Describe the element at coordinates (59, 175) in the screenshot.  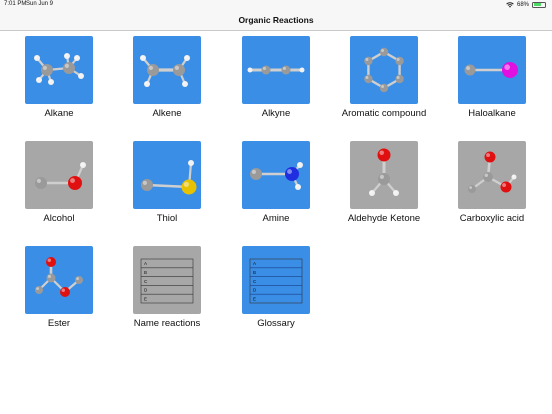
I see `alcohol-molecule-icon` at that location.